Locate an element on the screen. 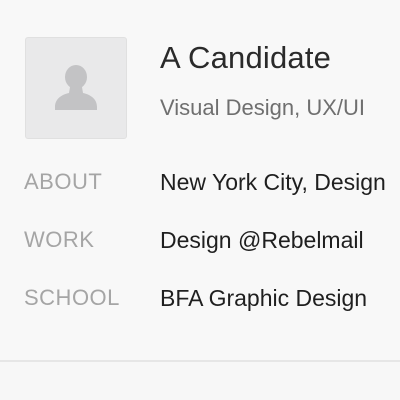 Image resolution: width=400 pixels, height=400 pixels. about-label: ABOUT is located at coordinates (63, 181).